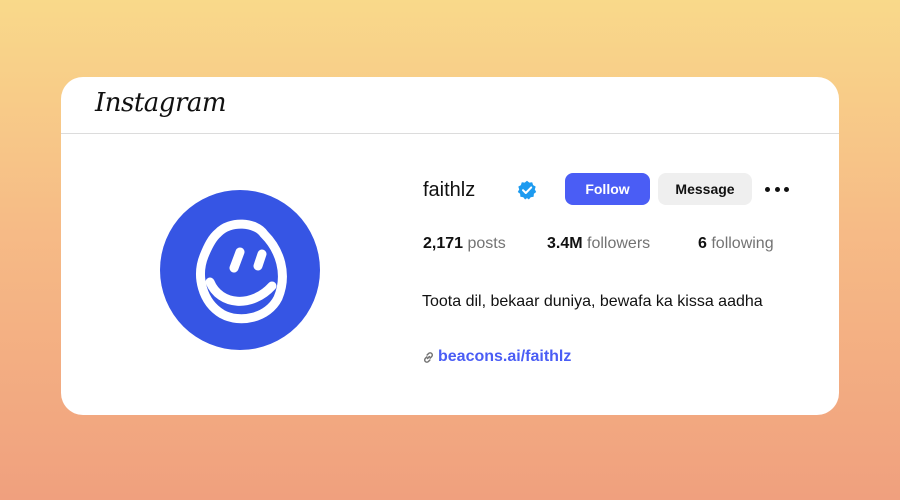 The image size is (900, 500). Describe the element at coordinates (449, 190) in the screenshot. I see `username: faithlz` at that location.